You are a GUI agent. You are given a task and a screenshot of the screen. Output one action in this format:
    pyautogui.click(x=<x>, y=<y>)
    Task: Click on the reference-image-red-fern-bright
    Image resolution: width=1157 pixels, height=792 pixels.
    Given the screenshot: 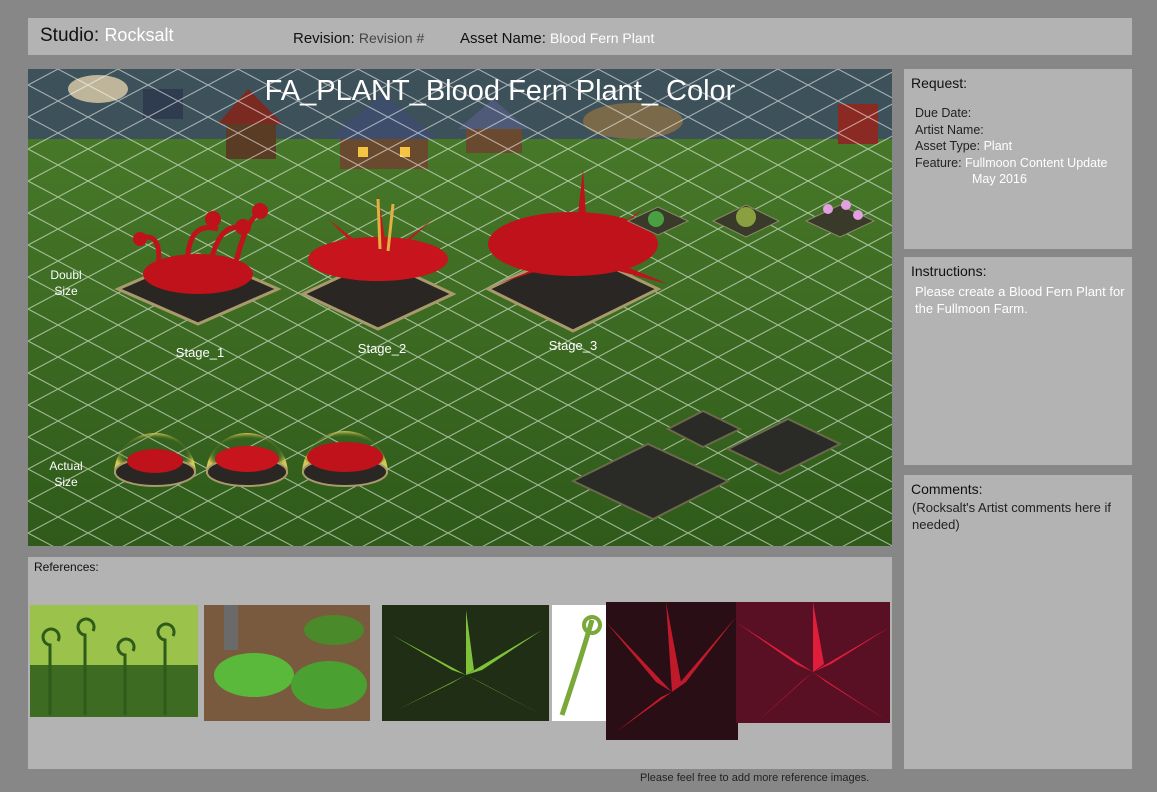 What is the action you would take?
    pyautogui.click(x=813, y=662)
    